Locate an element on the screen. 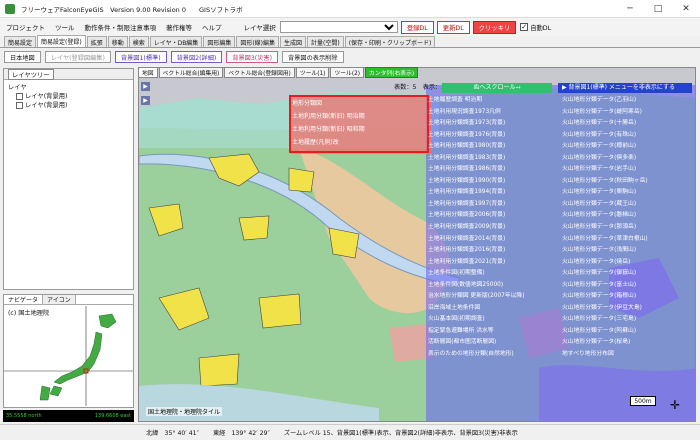 The width and height of the screenshot is (700, 440). register-dl-button: 登録DL is located at coordinates (417, 27).